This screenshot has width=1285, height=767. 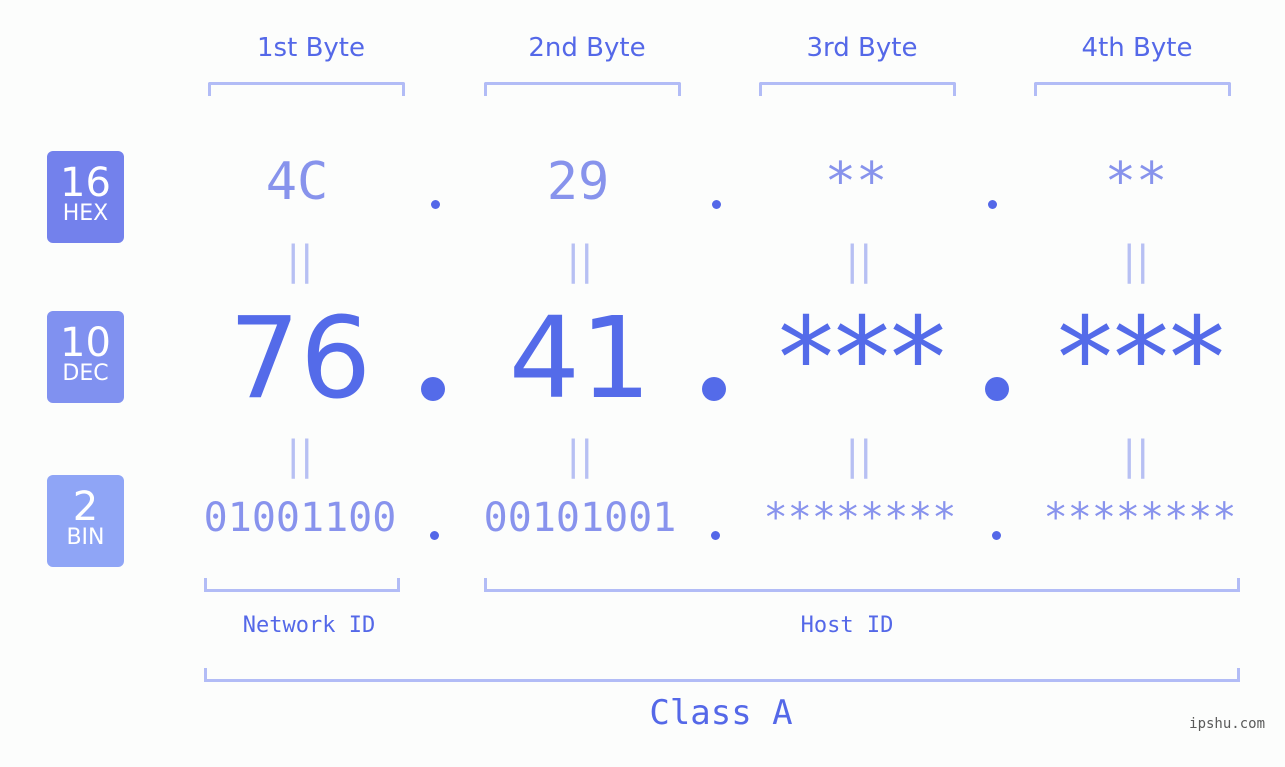 I want to click on hex-badge: 16 HEX, so click(x=85, y=197).